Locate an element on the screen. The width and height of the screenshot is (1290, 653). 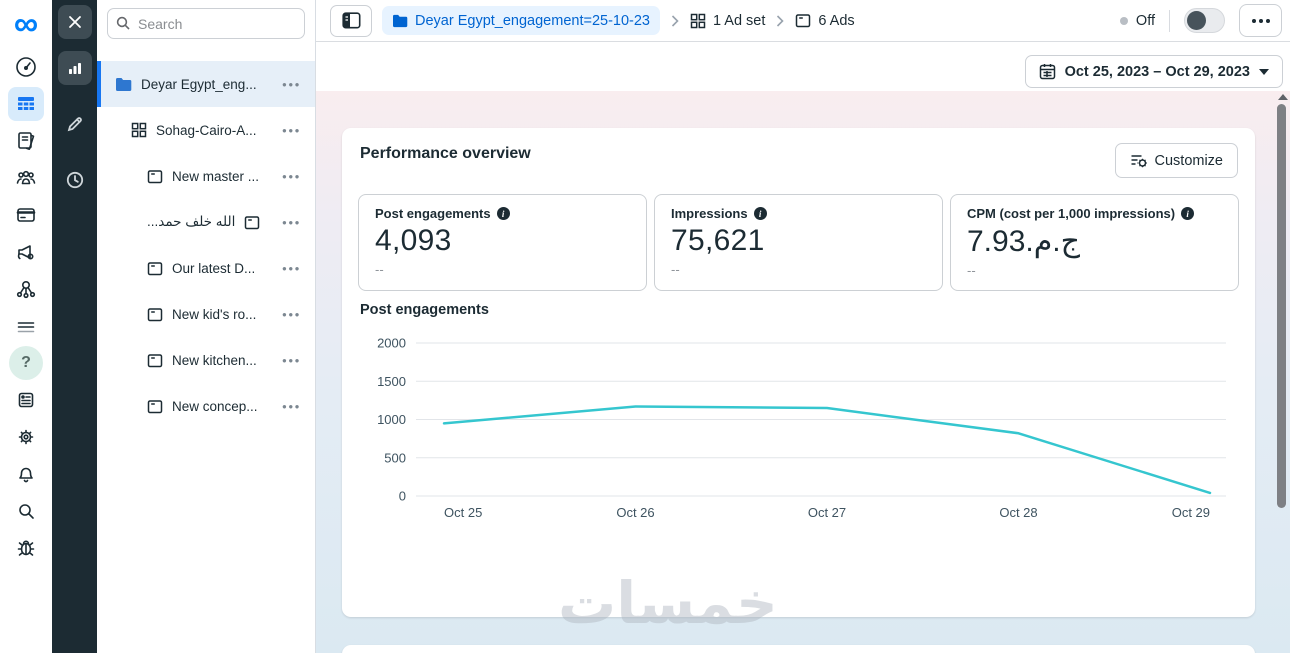
chart-title: Post engagements is located at coordinates (424, 310).